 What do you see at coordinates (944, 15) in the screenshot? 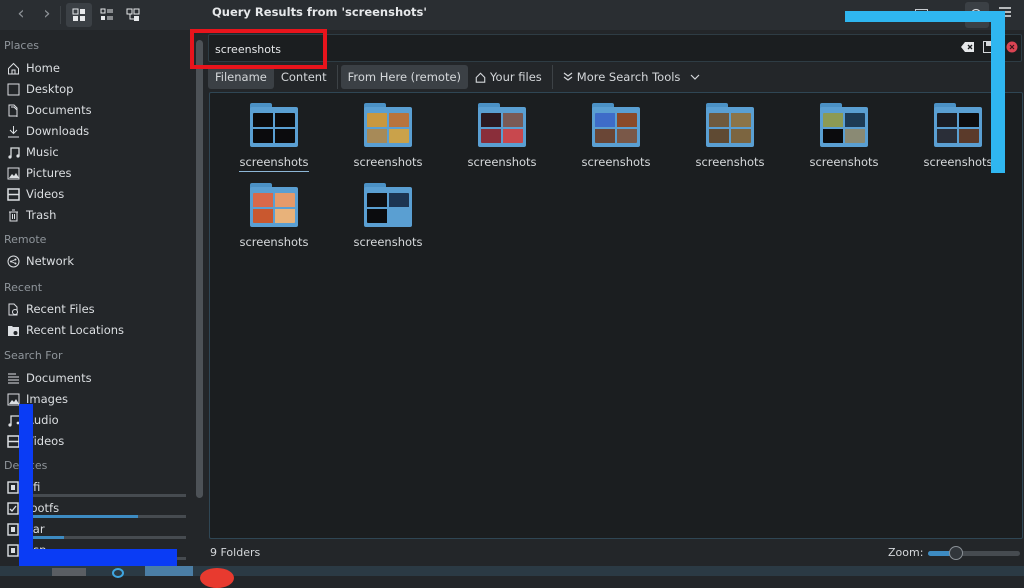
I see `split-label: Split` at bounding box center [944, 15].